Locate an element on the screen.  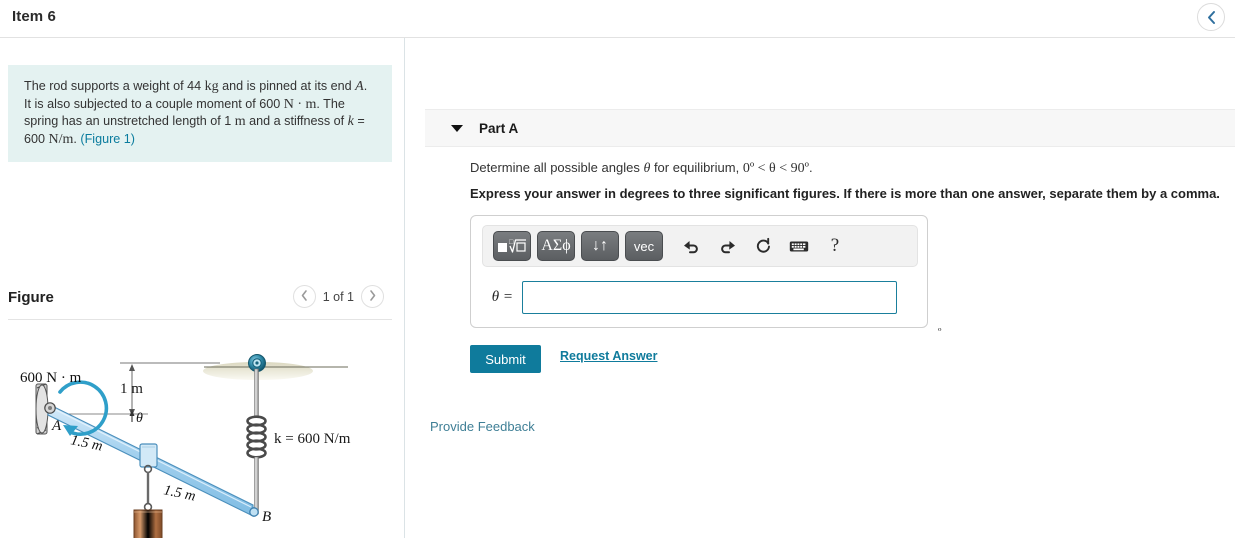
greek-symbols-button: ΑΣϕ is located at coordinates (556, 246).